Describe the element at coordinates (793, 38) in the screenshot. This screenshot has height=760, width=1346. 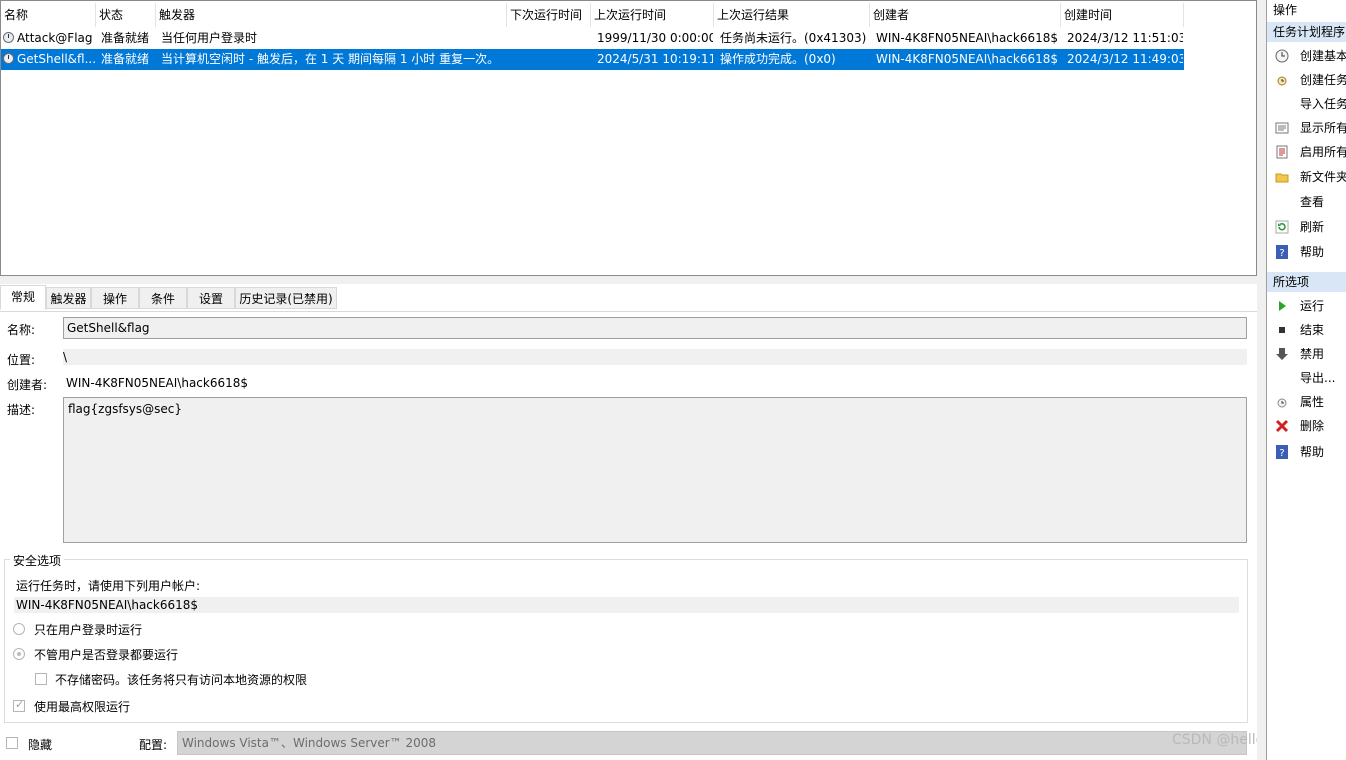
I see `task-last-result: 任务尚未运行。(0x41303)` at that location.